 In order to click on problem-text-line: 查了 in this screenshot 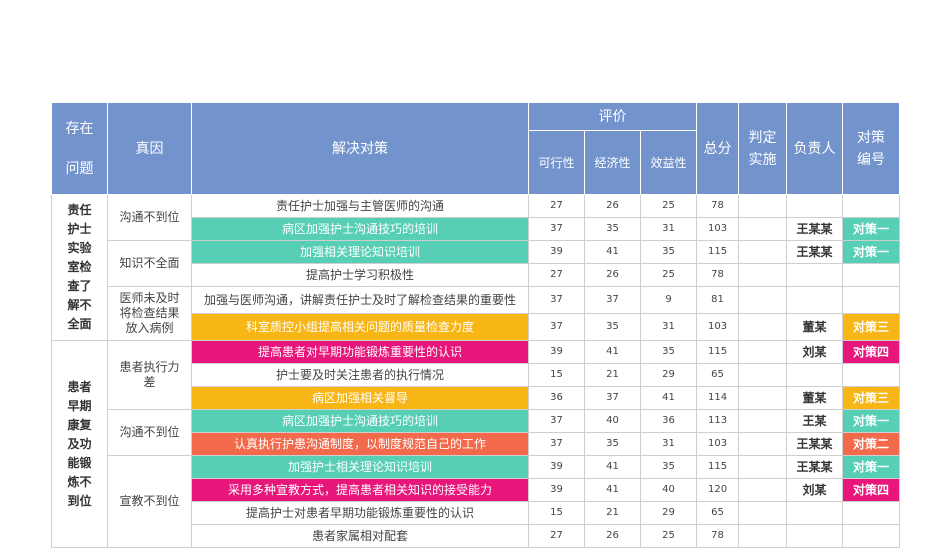, I will do `click(79, 286)`.